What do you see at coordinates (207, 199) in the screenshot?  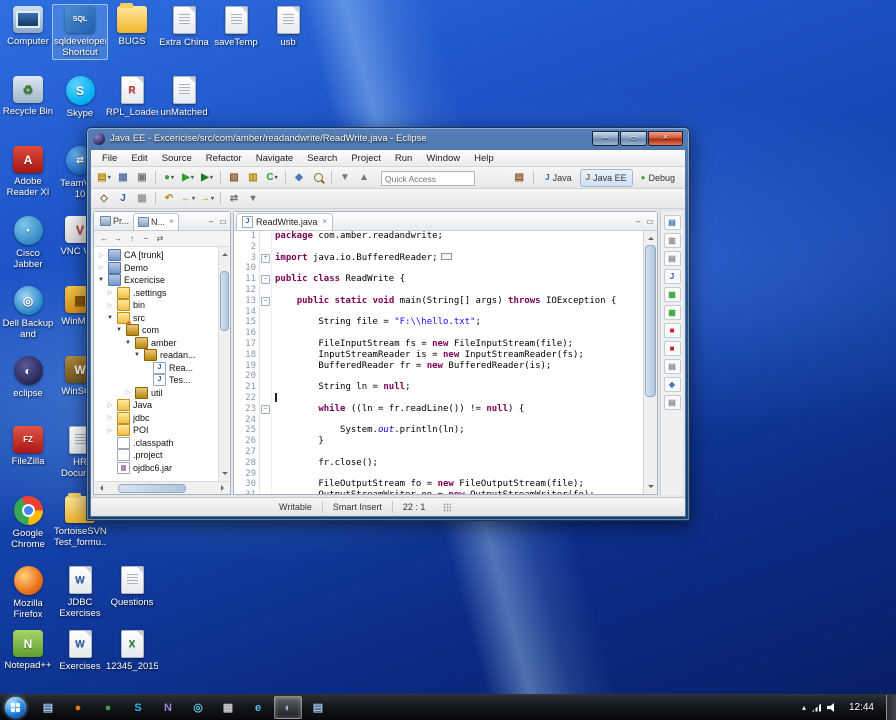 I see `forward-button: → ▾` at bounding box center [207, 199].